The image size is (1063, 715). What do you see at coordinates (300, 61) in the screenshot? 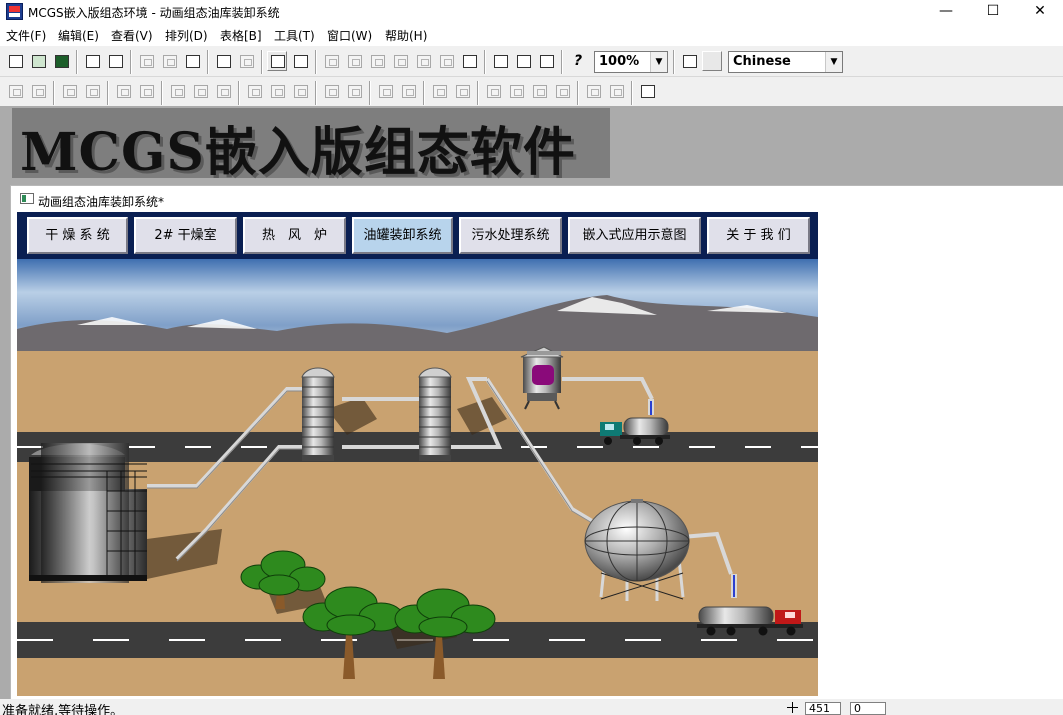
I see `tab-order-icon` at bounding box center [300, 61].